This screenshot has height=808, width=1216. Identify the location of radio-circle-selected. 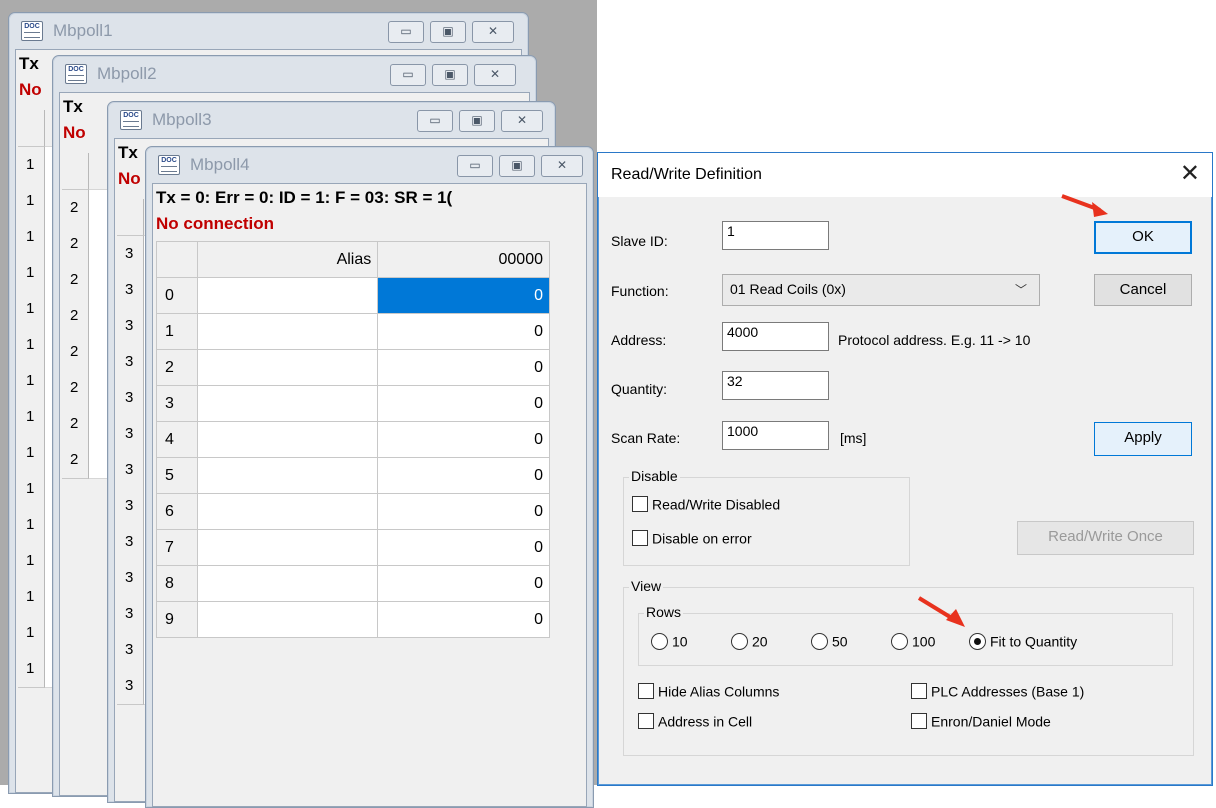
(977, 641).